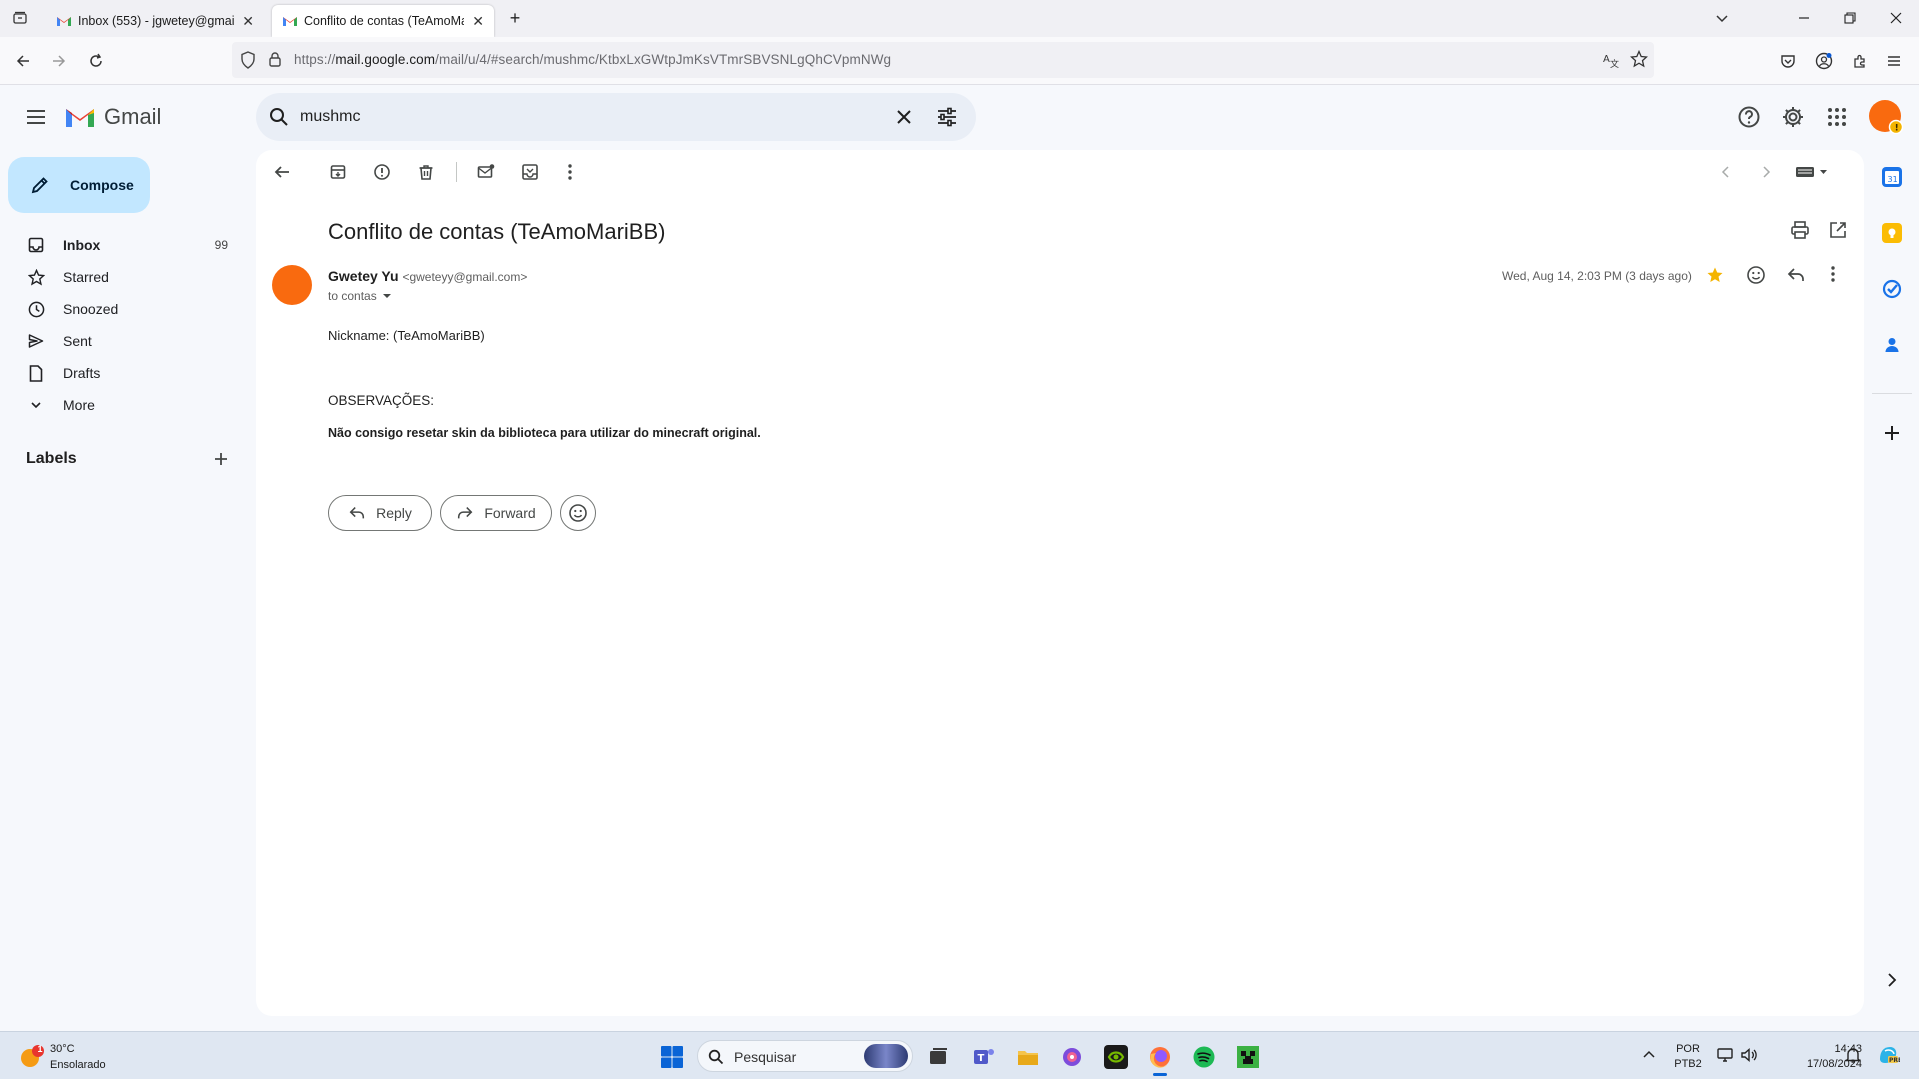 This screenshot has width=1919, height=1079. Describe the element at coordinates (1892, 289) in the screenshot. I see `tasks-icon` at that location.